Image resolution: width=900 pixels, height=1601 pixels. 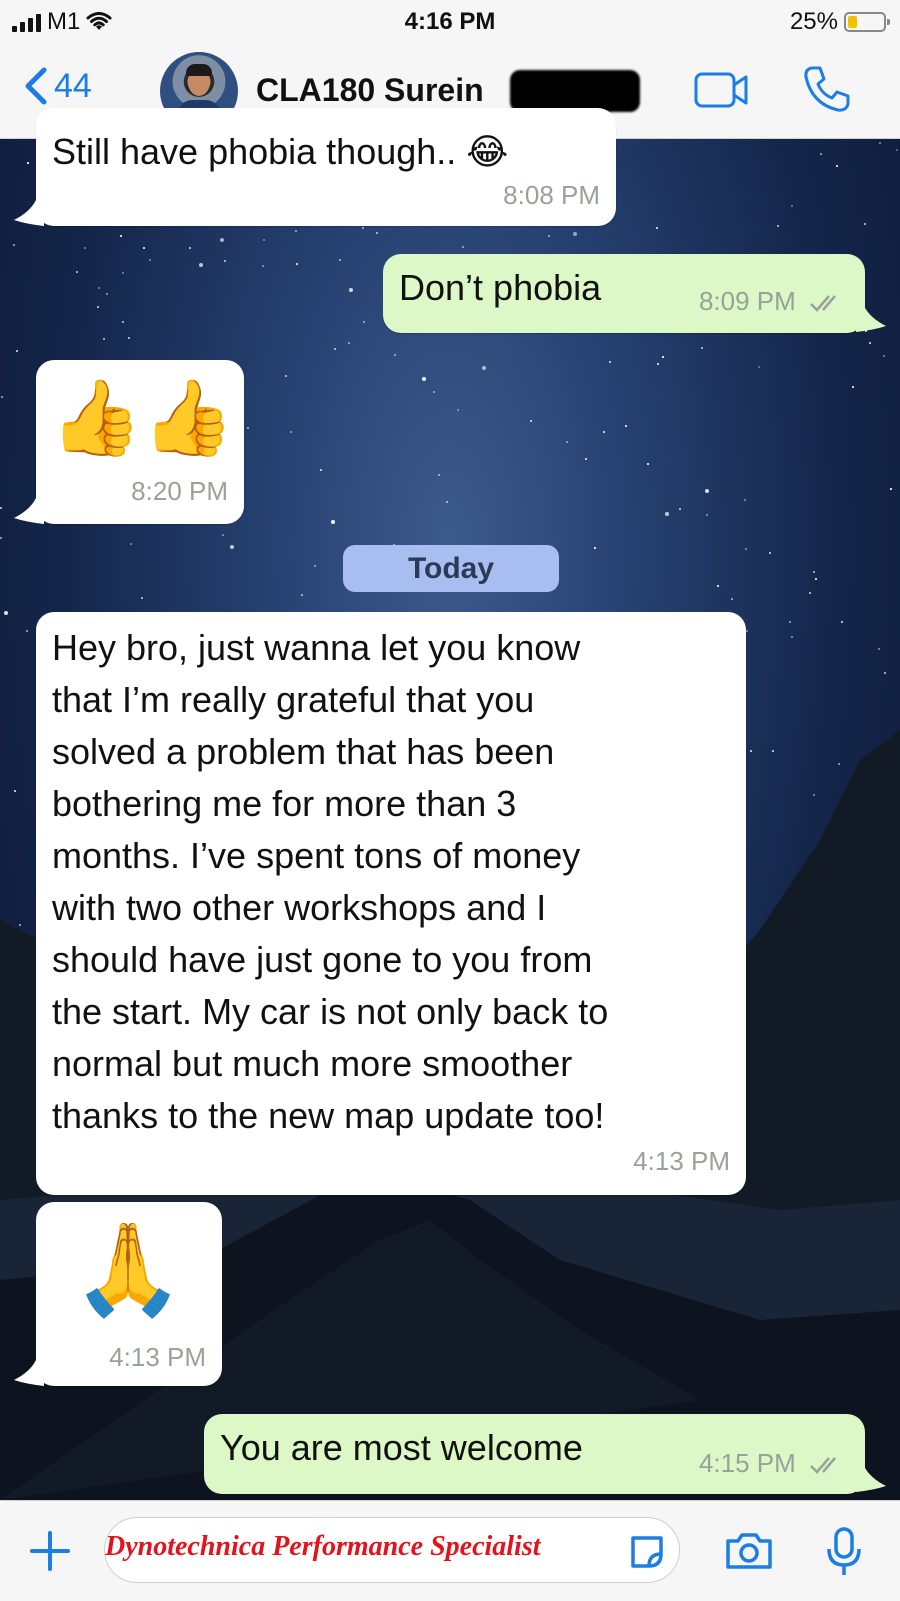 What do you see at coordinates (293, 699) in the screenshot?
I see `message-line: that I’m really grateful that you` at bounding box center [293, 699].